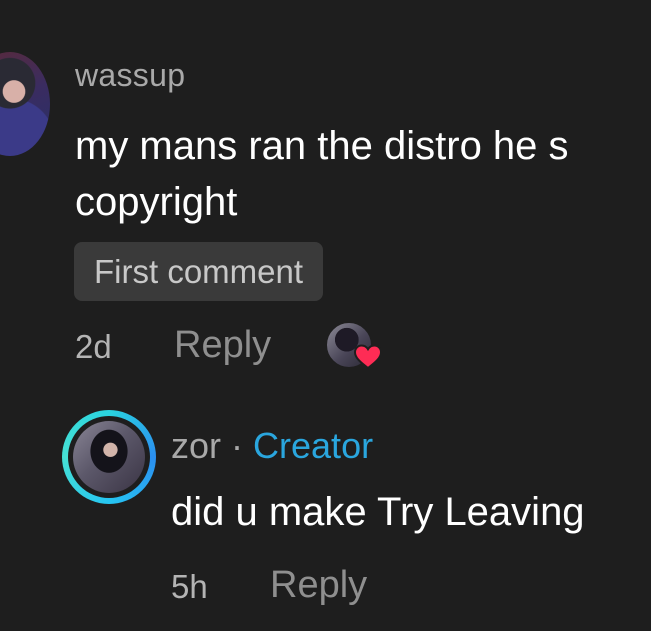  What do you see at coordinates (318, 585) in the screenshot?
I see `reply-reply-button: Reply` at bounding box center [318, 585].